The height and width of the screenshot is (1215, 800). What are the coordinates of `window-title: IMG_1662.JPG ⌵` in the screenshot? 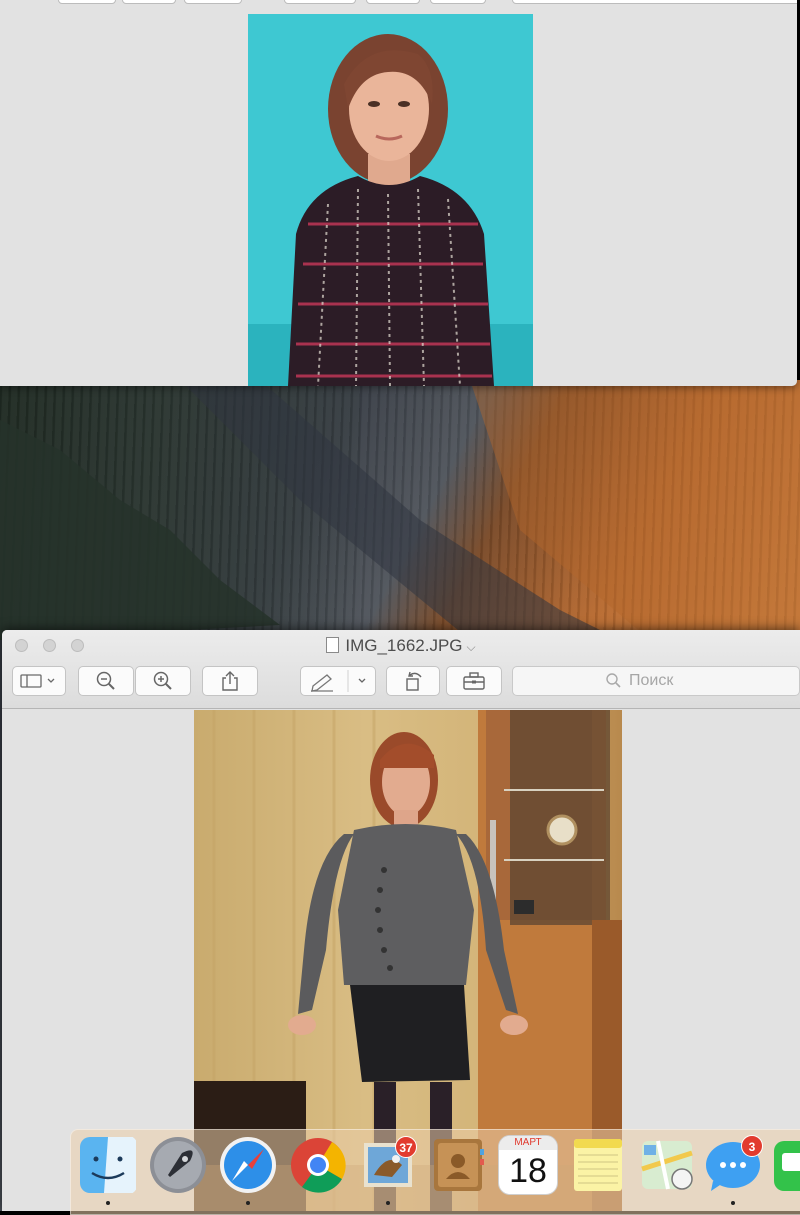 It's located at (401, 646).